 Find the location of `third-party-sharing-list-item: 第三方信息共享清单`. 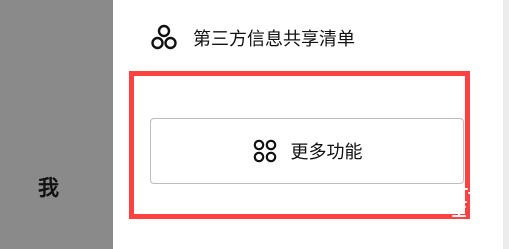

third-party-sharing-list-item: 第三方信息共享清单 is located at coordinates (252, 38).